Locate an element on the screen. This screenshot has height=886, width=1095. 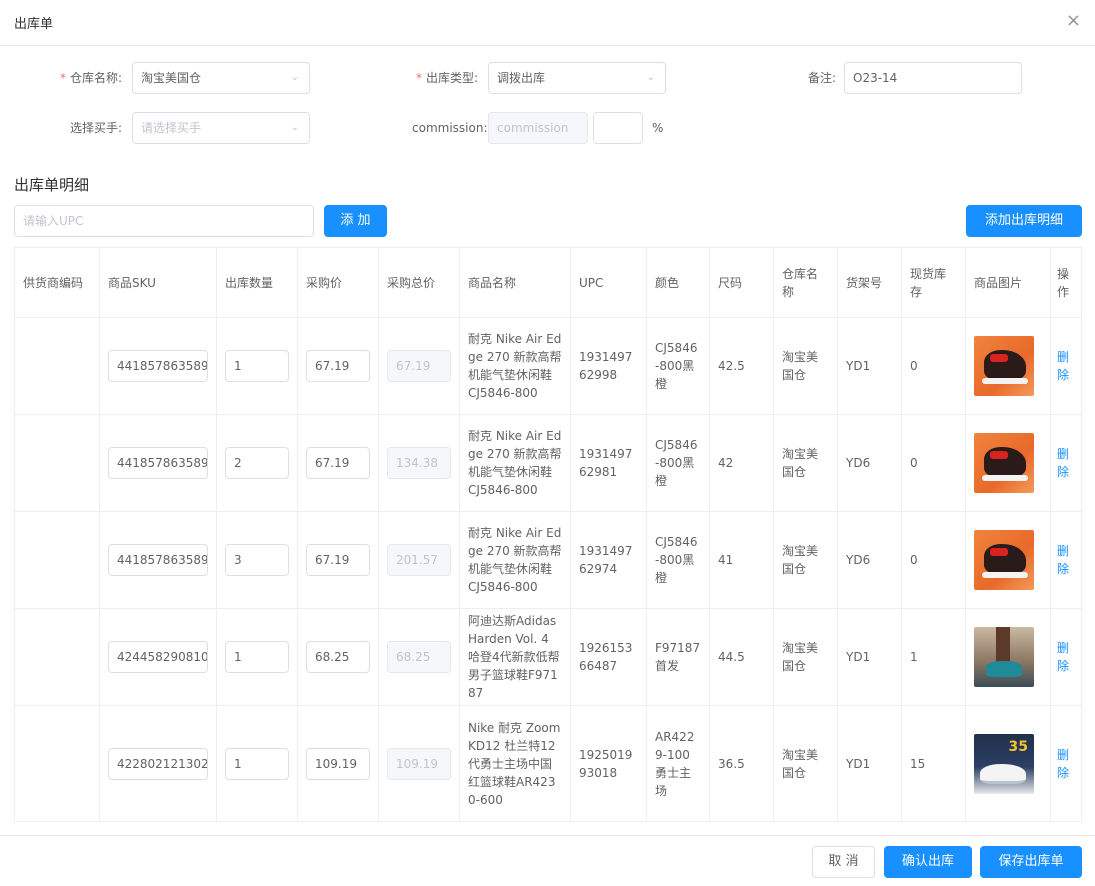
stock-cell: 1 is located at coordinates (934, 657).